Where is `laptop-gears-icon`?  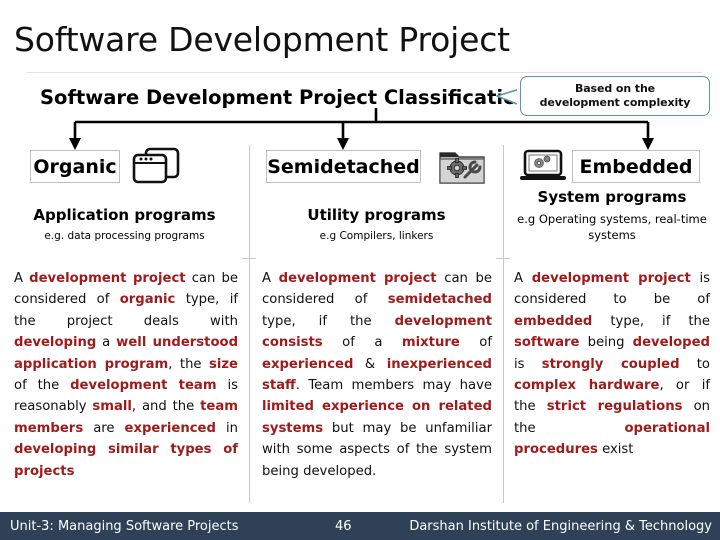 laptop-gears-icon is located at coordinates (543, 164).